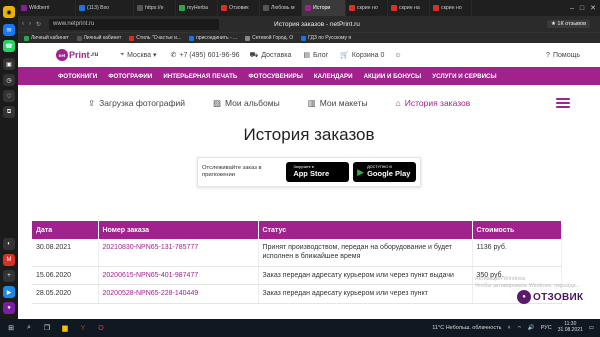  Describe the element at coordinates (546, 328) in the screenshot. I see `language-indicator: РУС` at that location.